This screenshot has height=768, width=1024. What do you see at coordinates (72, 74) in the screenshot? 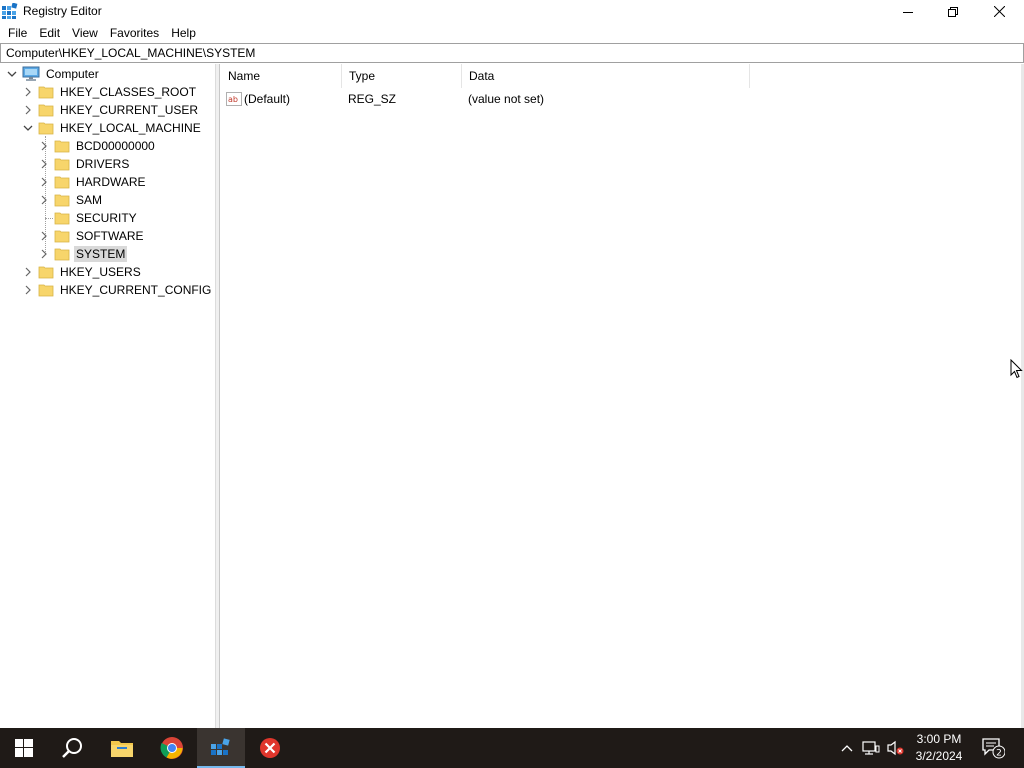
I see `tree-item-label: Computer` at bounding box center [72, 74].